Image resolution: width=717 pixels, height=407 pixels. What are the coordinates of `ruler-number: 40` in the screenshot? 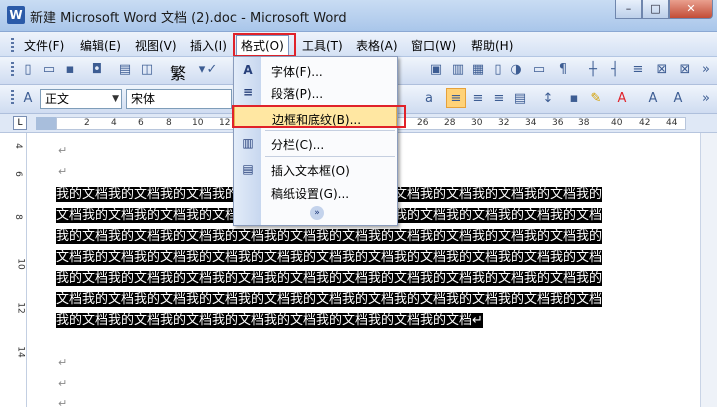 It's located at (617, 123).